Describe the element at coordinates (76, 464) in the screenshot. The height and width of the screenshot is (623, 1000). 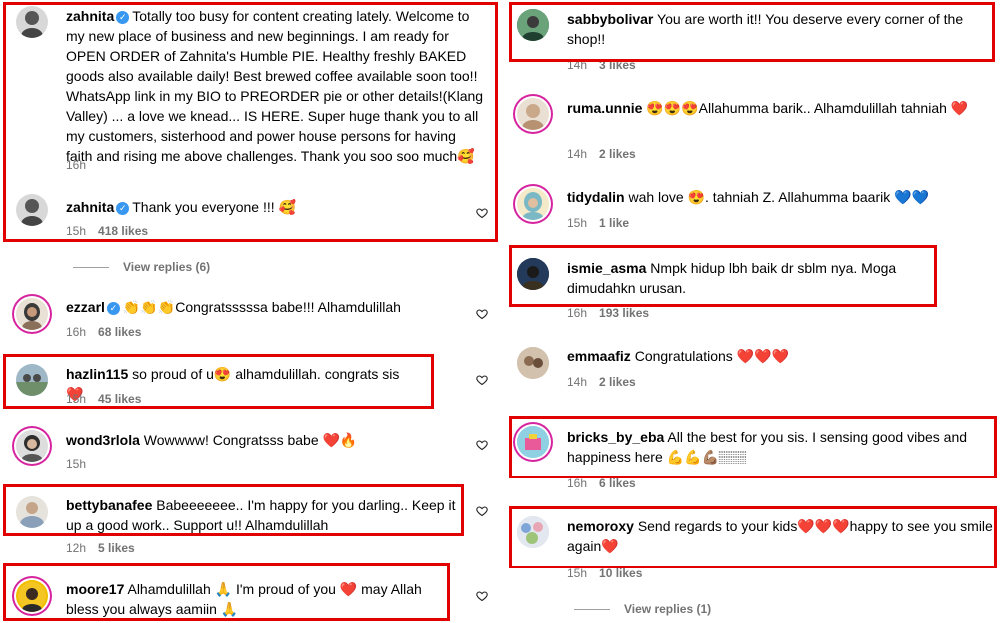
I see `comment-meta: 15h` at that location.